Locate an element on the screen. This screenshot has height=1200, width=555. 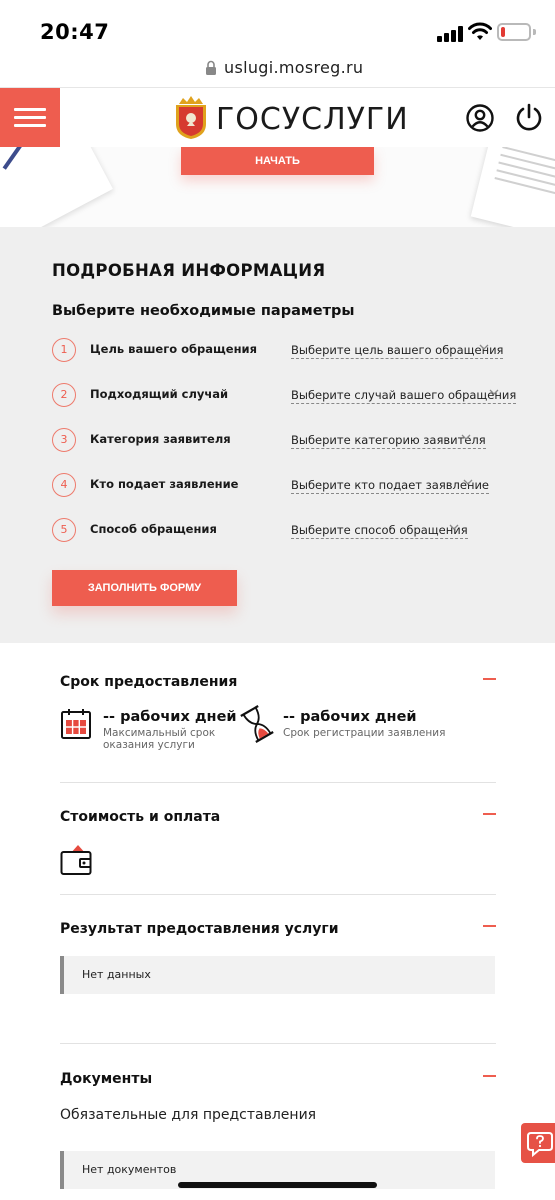
documents-subtitle: Обязательные для представления is located at coordinates (188, 1115).